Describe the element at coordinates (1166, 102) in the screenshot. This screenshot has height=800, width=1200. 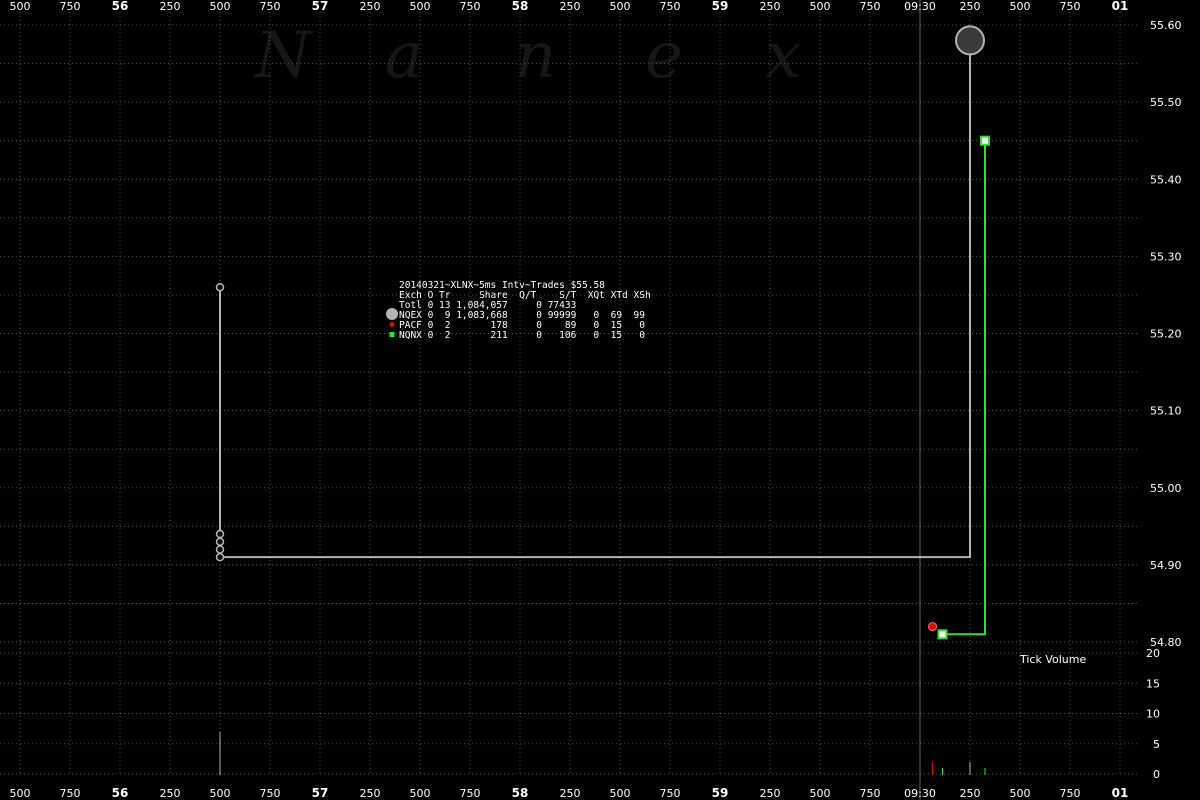
I see `price-tick-label: 55.50` at that location.